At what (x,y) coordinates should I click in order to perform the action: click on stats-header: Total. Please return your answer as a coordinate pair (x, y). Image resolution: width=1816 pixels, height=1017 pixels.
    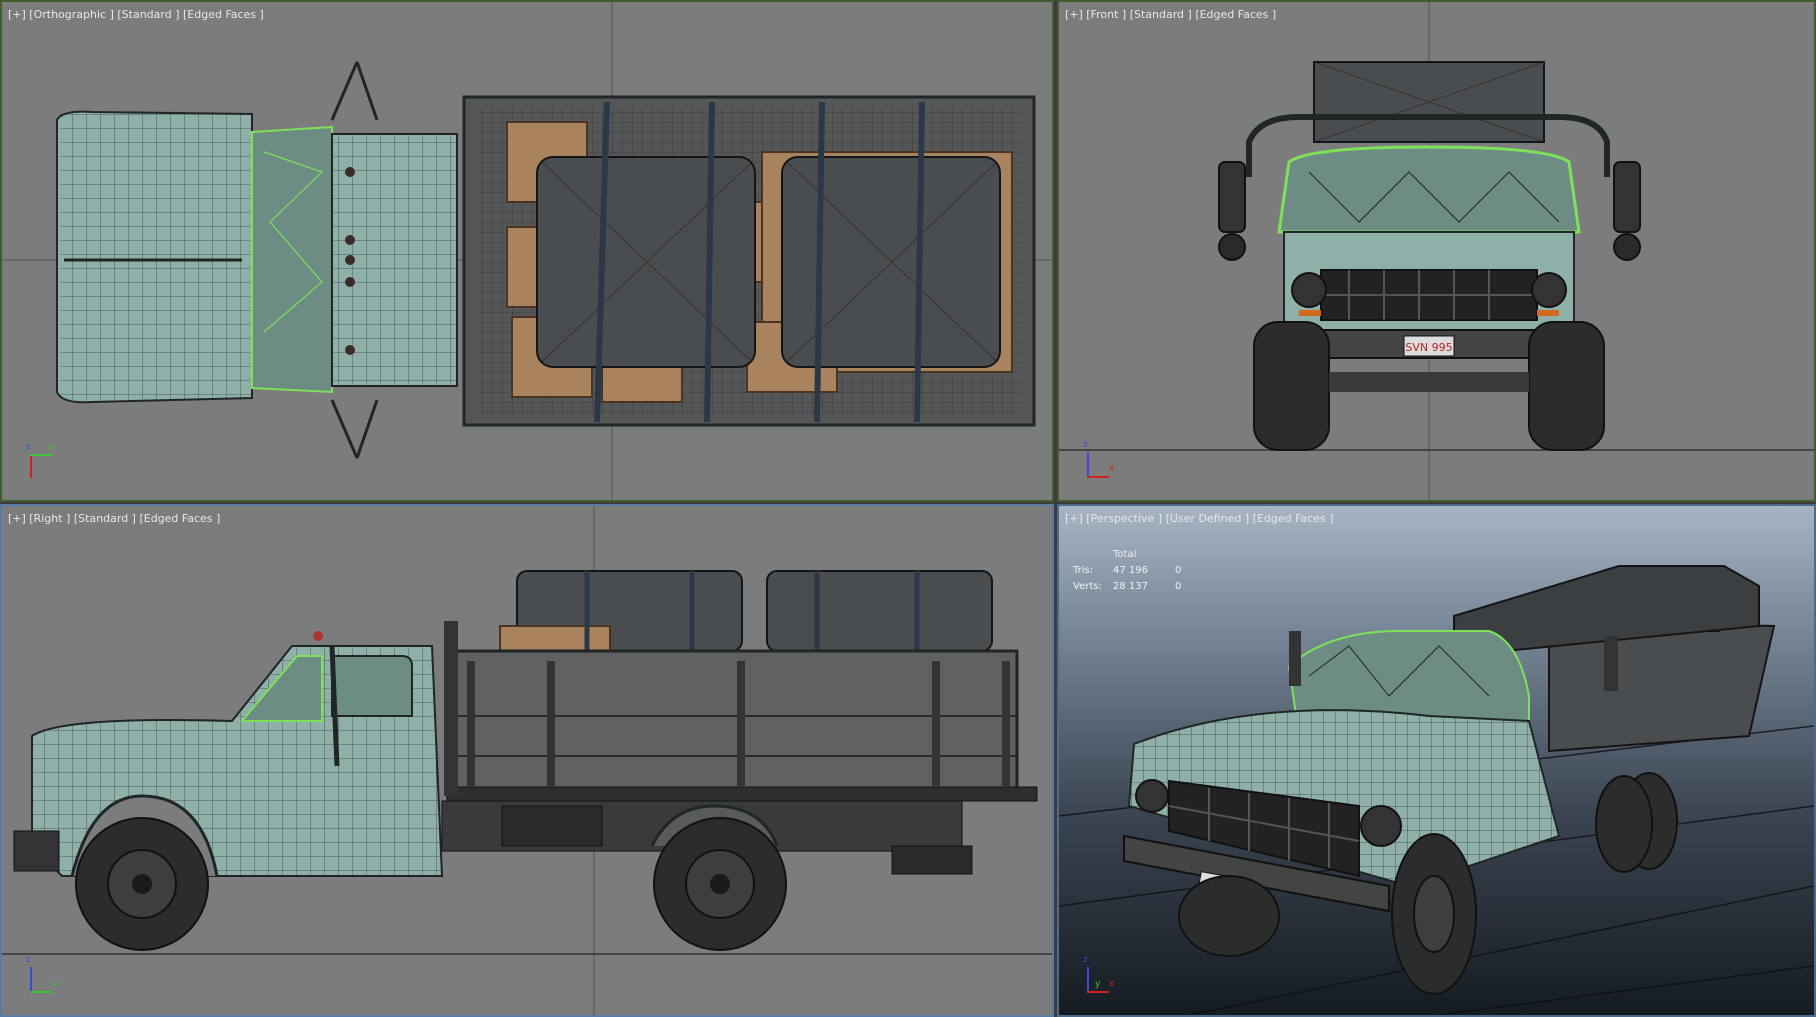
    Looking at the image, I should click on (1125, 554).